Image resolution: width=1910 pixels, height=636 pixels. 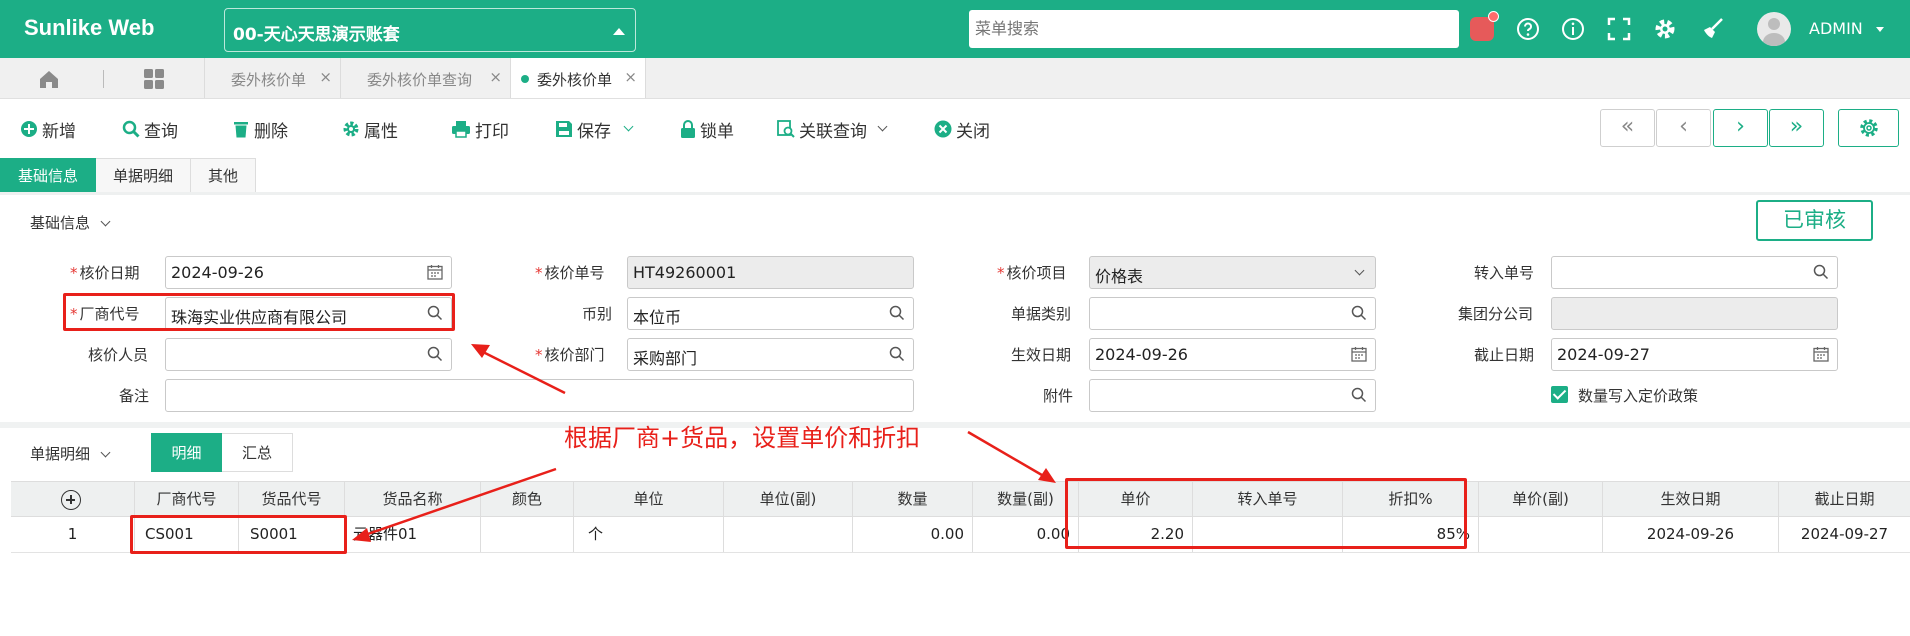 I want to click on staff-label: 核价人员, so click(x=118, y=355).